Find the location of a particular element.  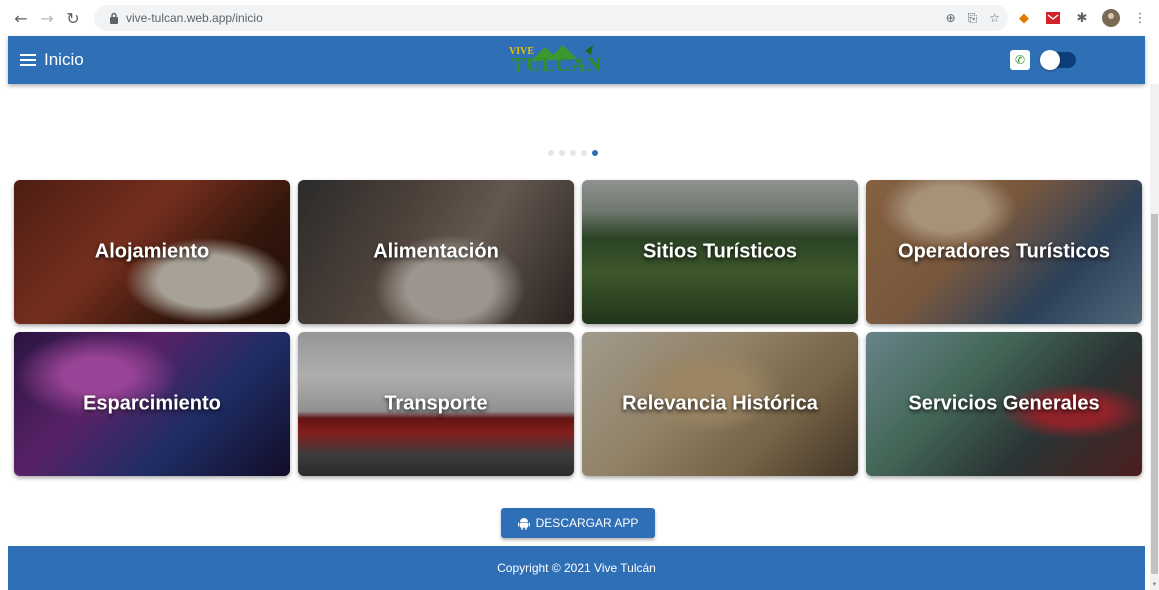

install-icon: ⊕ is located at coordinates (951, 18).